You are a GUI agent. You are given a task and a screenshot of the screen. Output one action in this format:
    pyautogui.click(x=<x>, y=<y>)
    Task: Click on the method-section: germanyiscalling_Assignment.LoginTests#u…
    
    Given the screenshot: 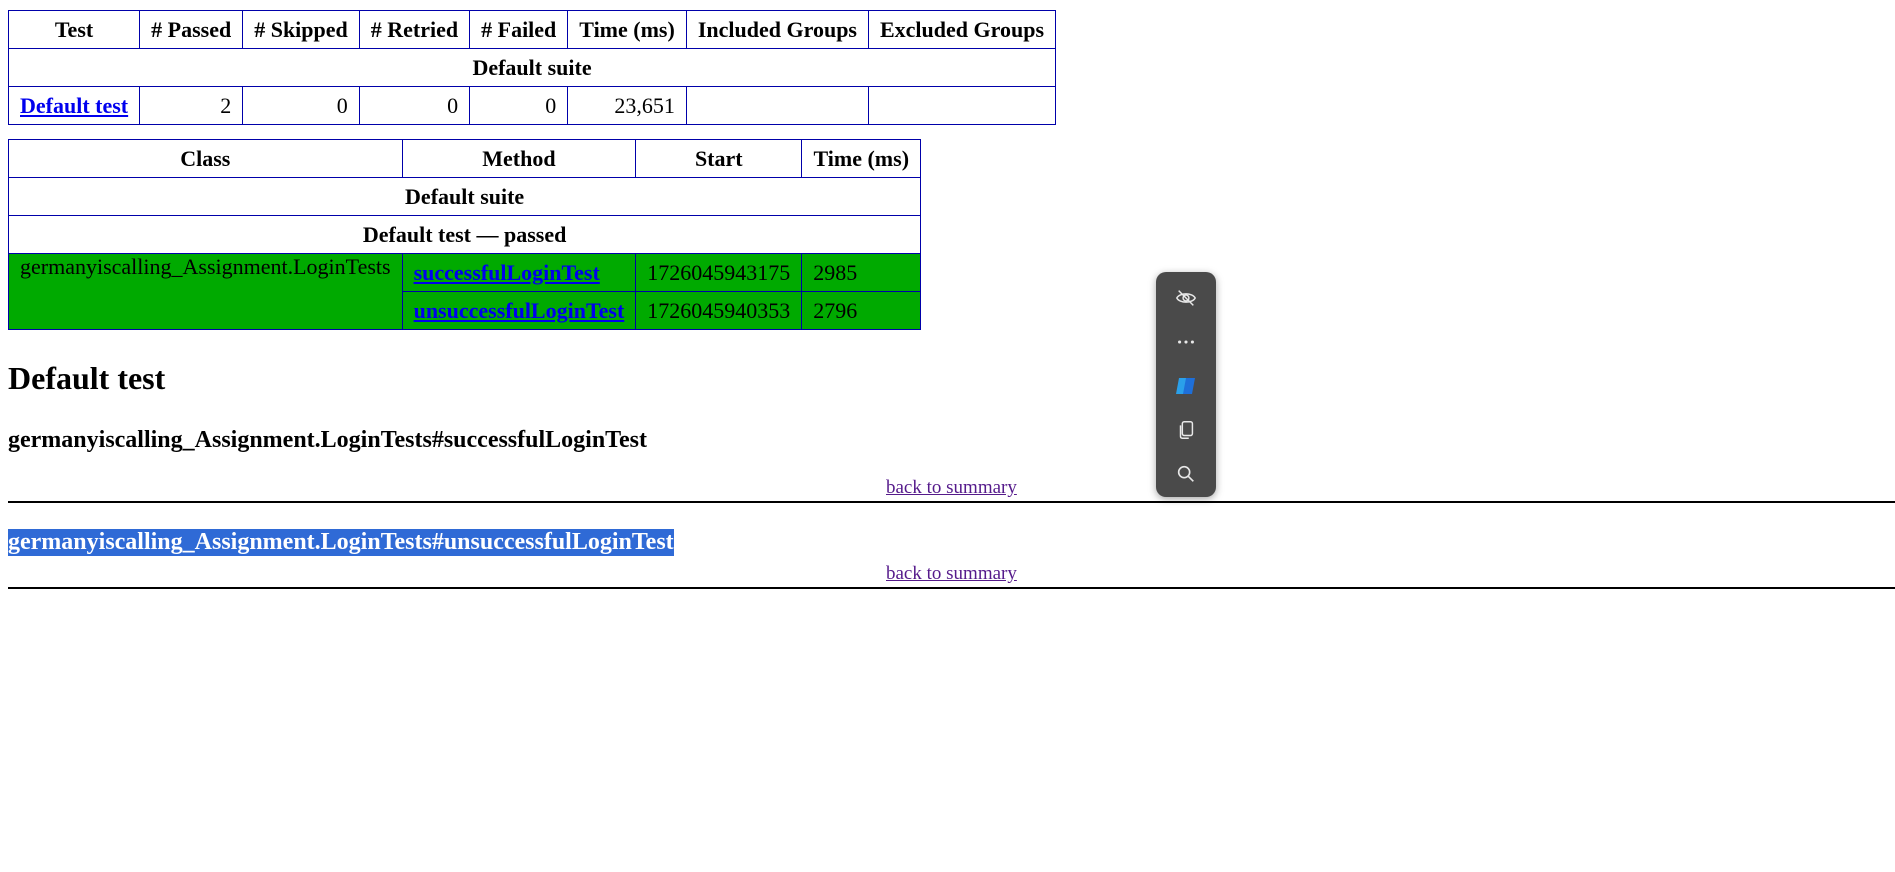 What is the action you would take?
    pyautogui.click(x=951, y=533)
    